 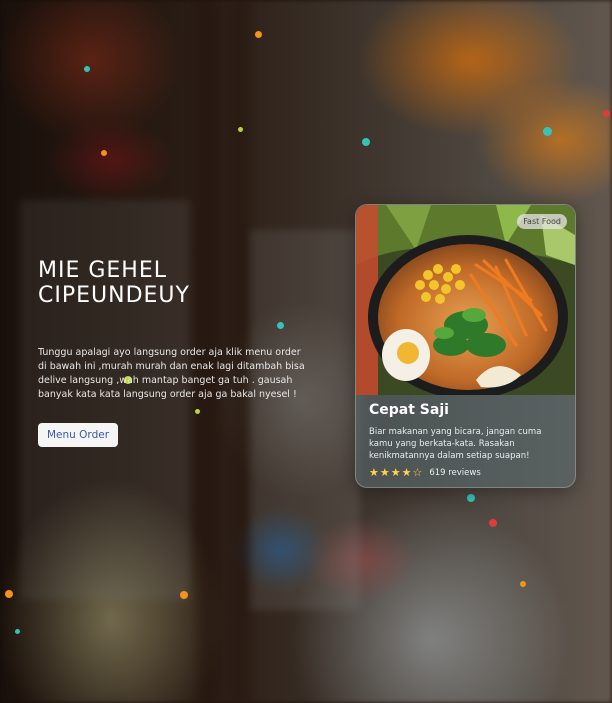 I want to click on food-image: Fast Food, so click(x=465, y=300).